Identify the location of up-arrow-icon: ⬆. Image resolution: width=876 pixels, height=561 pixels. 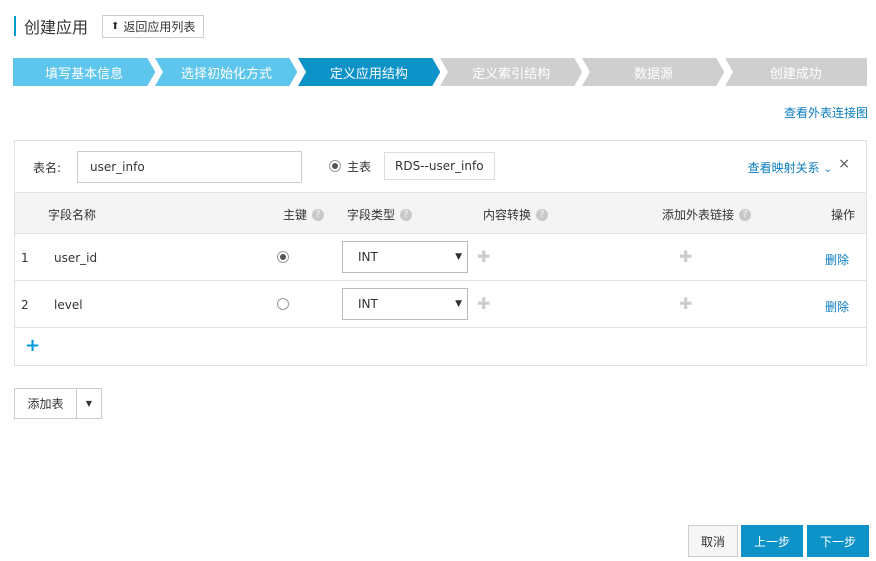
(115, 26).